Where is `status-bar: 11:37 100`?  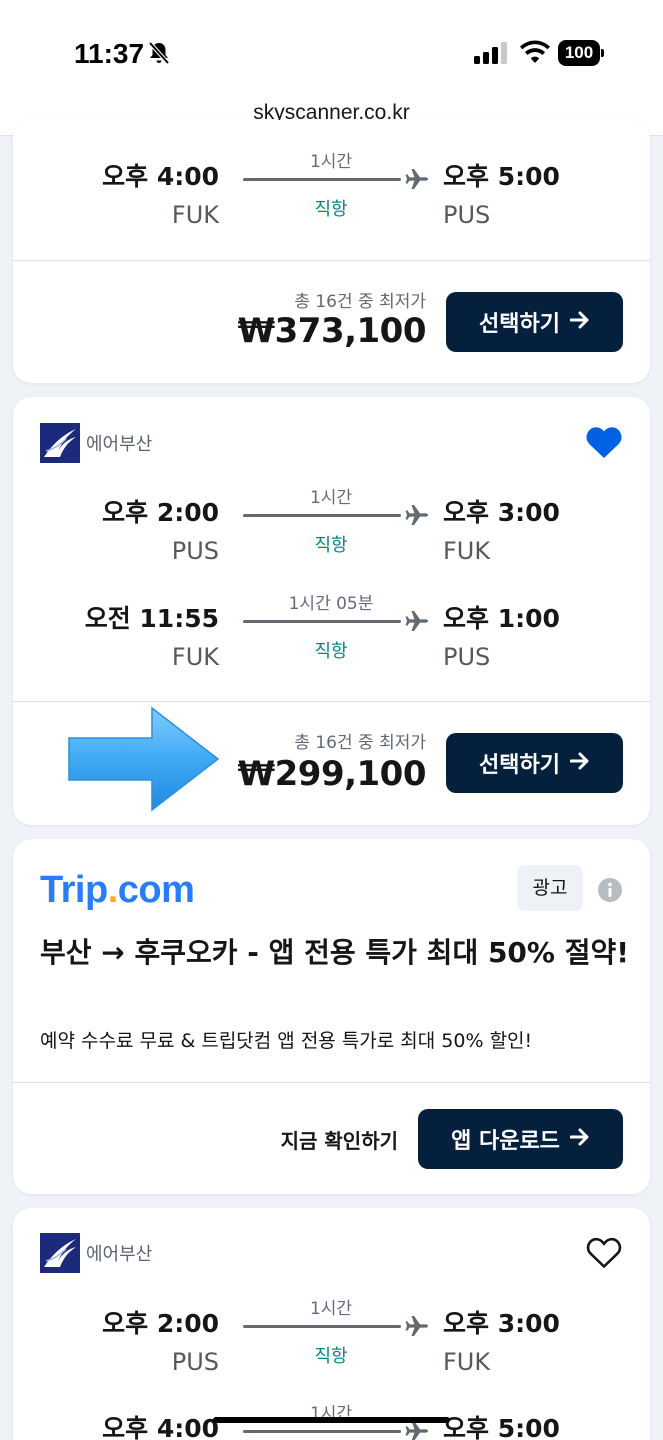
status-bar: 11:37 100 is located at coordinates (331, 48).